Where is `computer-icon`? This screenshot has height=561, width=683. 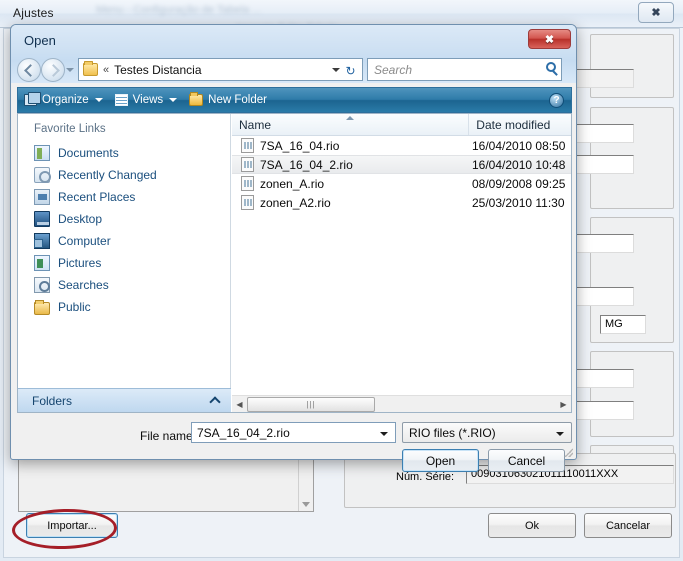
computer-icon is located at coordinates (42, 241).